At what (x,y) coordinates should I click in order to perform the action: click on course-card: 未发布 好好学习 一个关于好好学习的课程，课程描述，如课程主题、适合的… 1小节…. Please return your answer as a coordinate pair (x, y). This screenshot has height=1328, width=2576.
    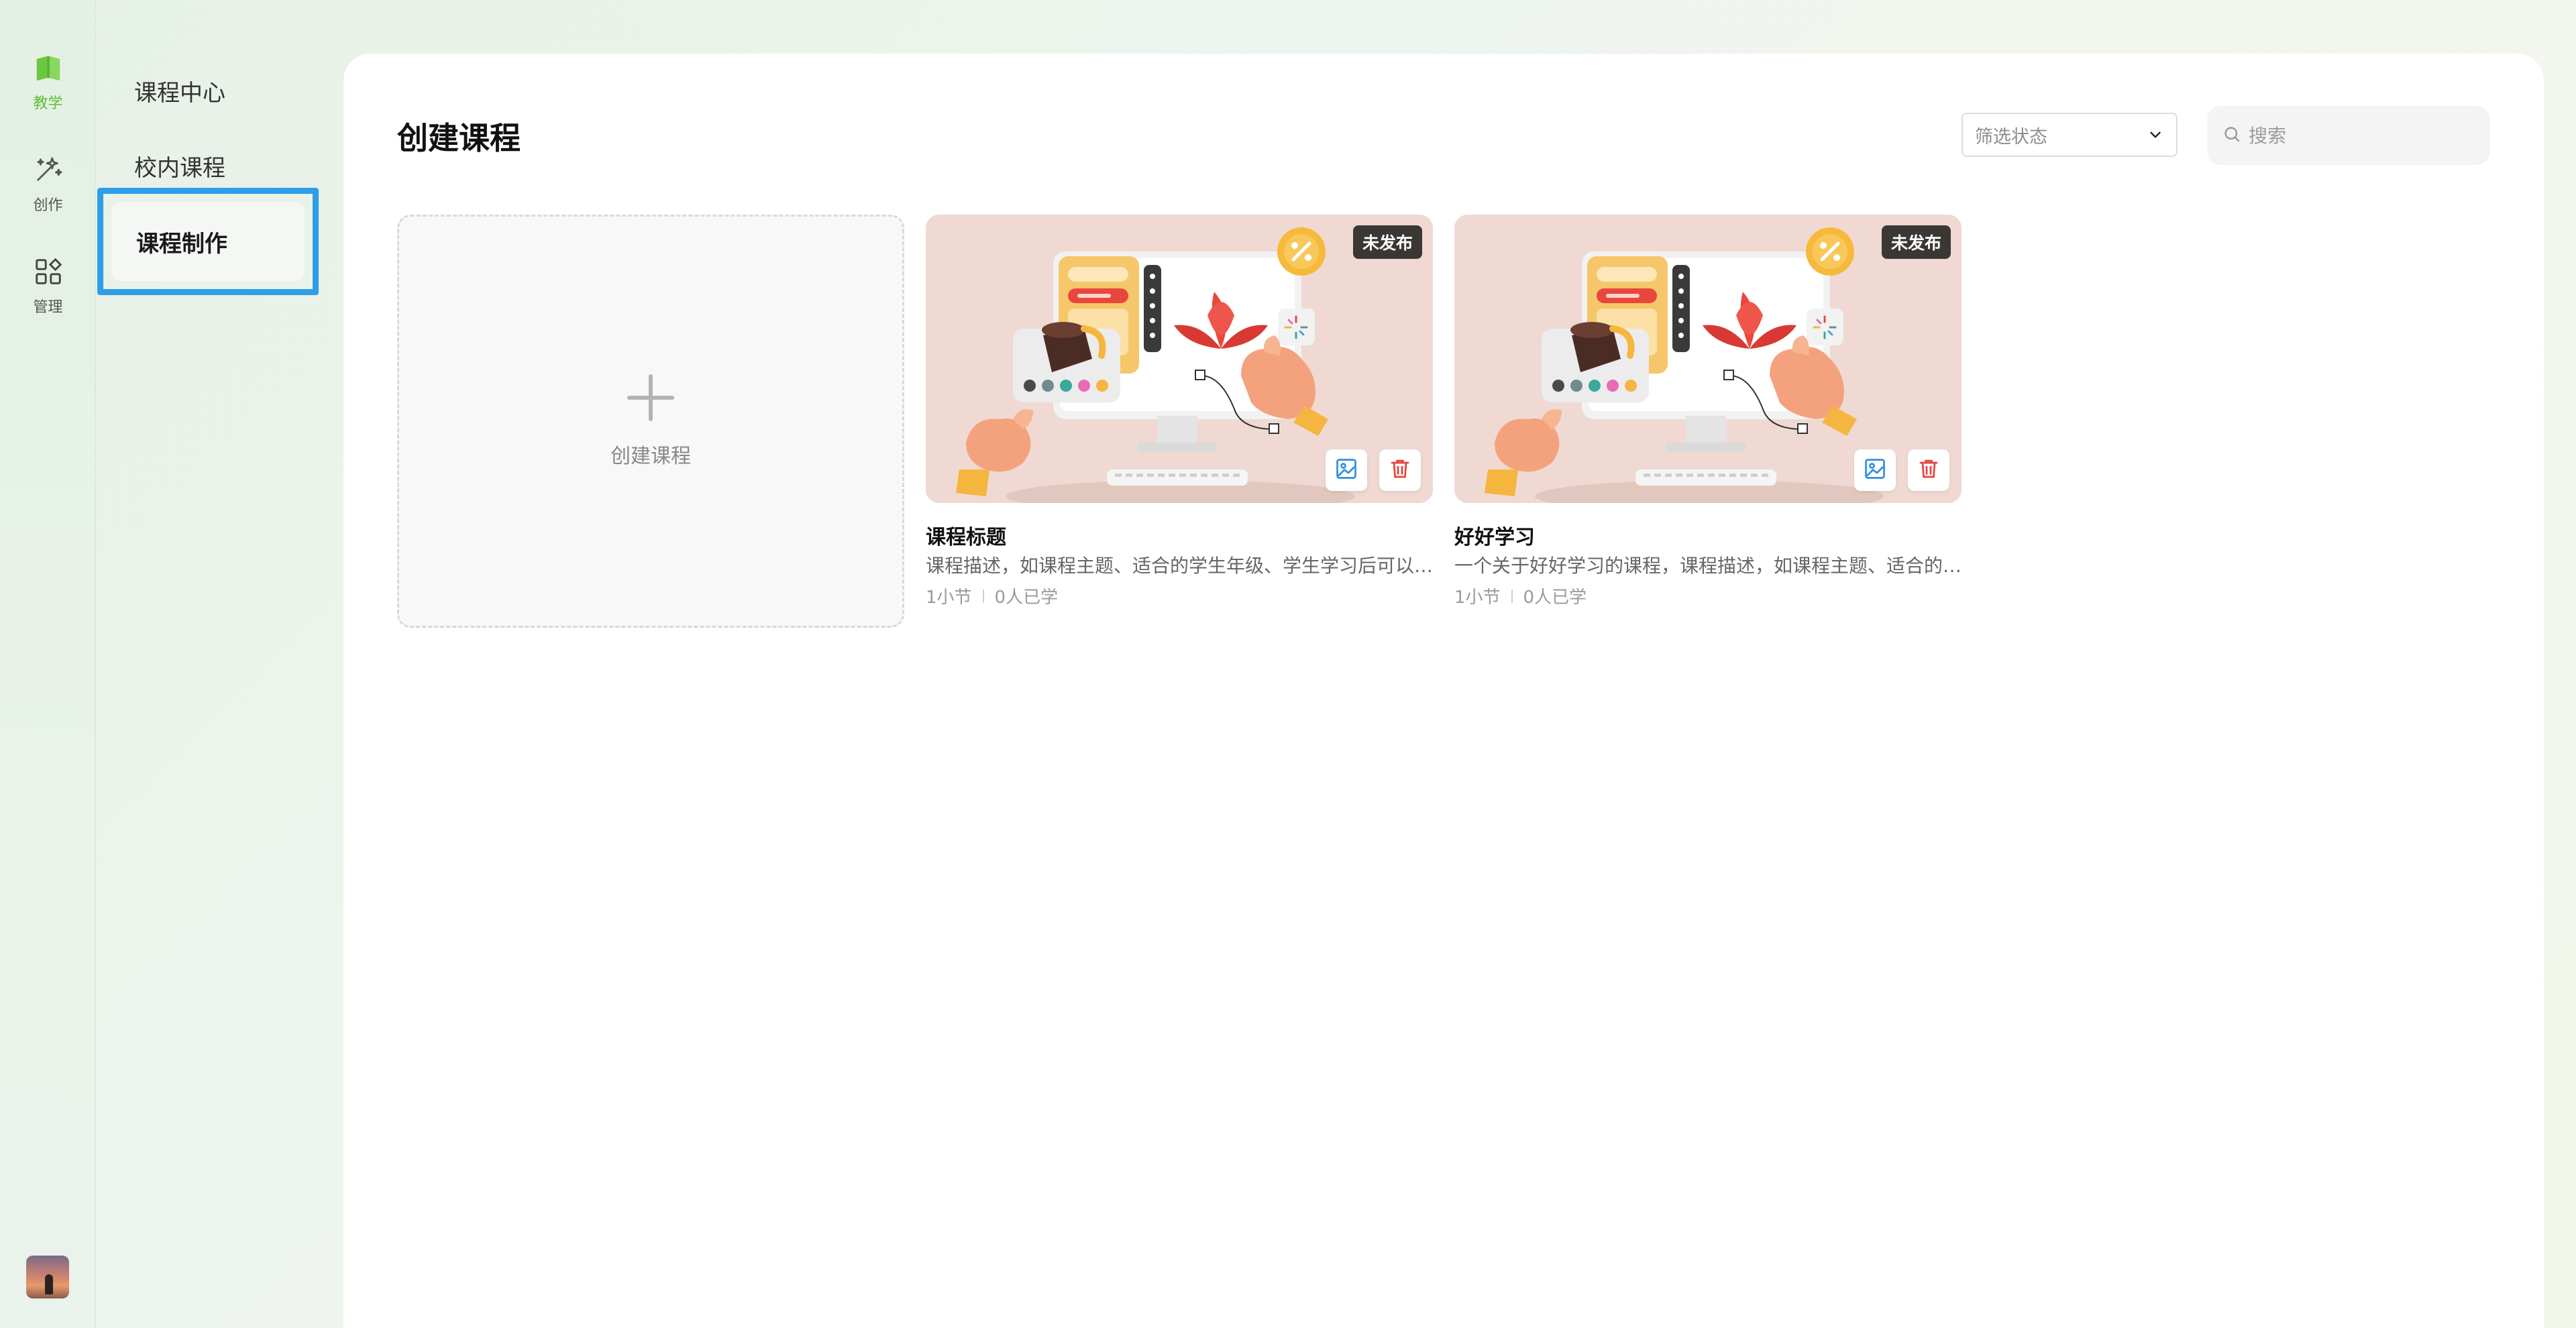
    Looking at the image, I should click on (1708, 422).